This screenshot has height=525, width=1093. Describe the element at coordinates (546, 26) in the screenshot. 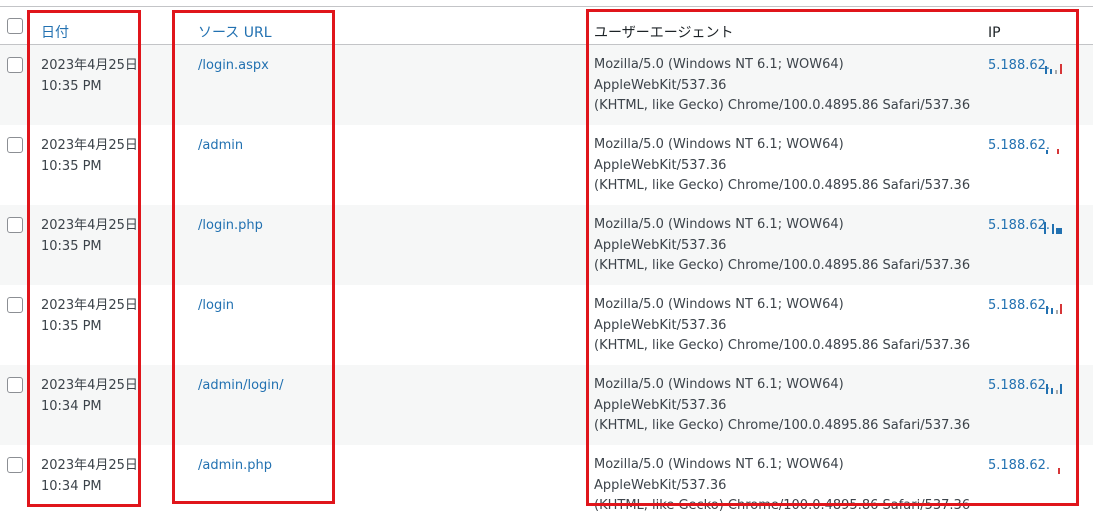

I see `table-header: 日付 ソース URL ユーザーエージェント IP` at that location.